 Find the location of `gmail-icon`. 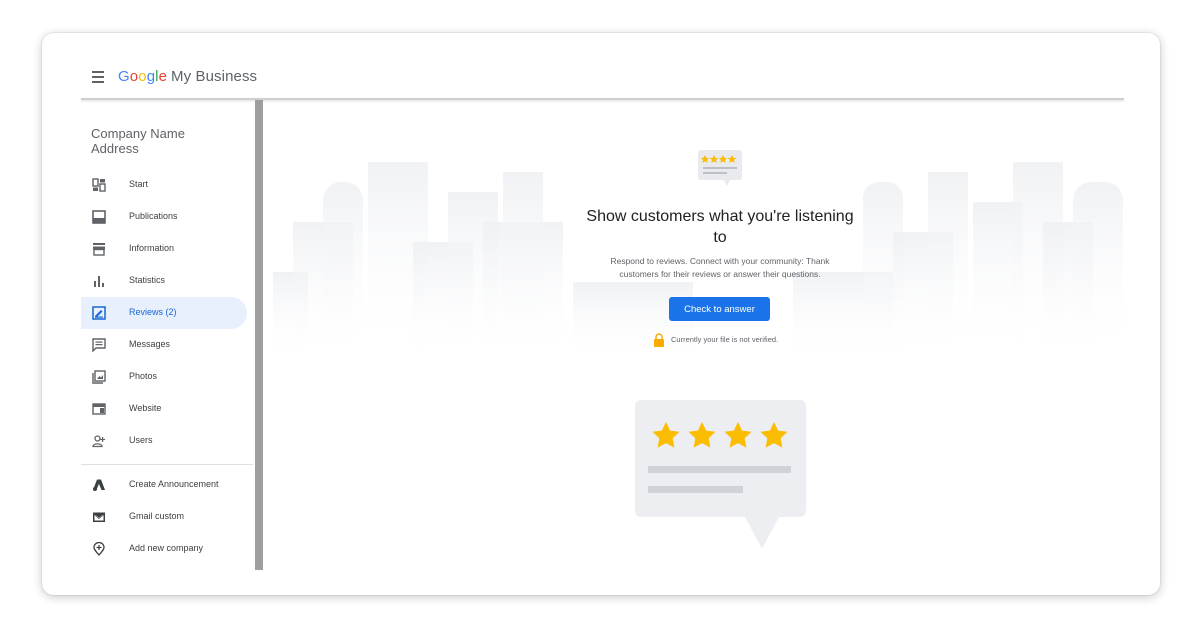

gmail-icon is located at coordinates (99, 517).